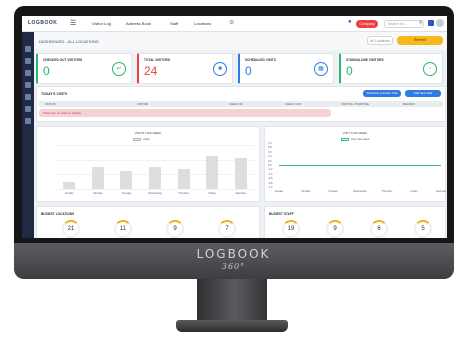  I want to click on stat-value: 24, so click(151, 71).